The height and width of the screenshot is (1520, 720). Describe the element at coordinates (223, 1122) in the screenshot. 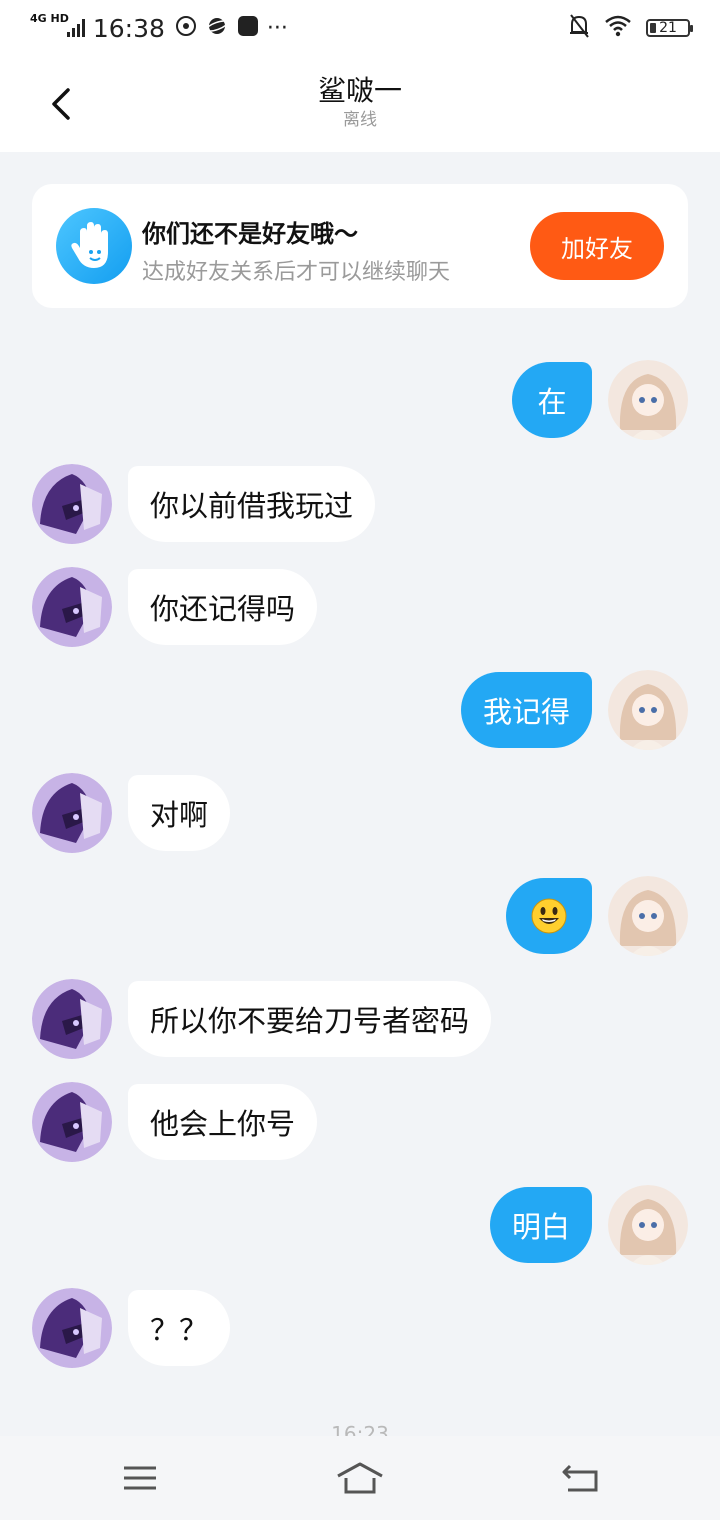

I see `message-bubble: 他会上你号` at that location.